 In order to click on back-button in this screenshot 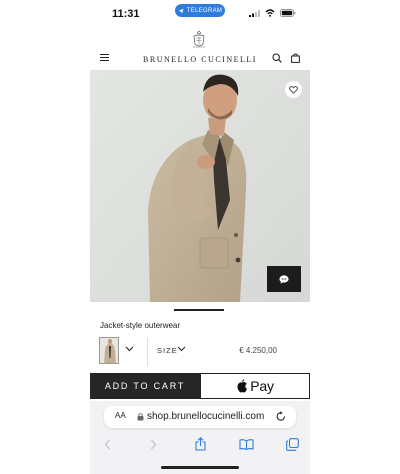, I will do `click(107, 444)`.